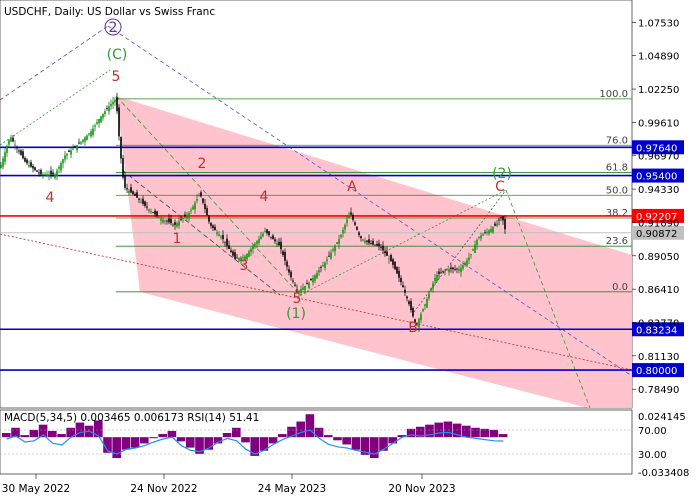 The width and height of the screenshot is (700, 500). I want to click on wave-label: (C), so click(117, 55).